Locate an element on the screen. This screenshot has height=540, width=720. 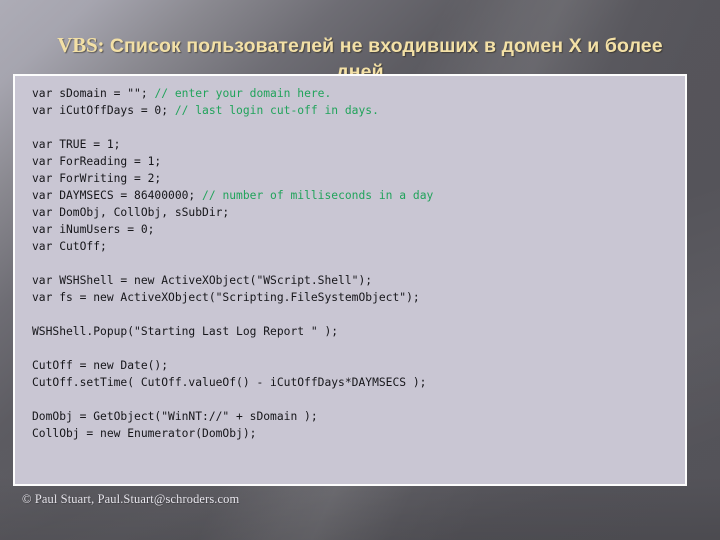
code-line: CutOff = new Date(); is located at coordinates (358, 365).